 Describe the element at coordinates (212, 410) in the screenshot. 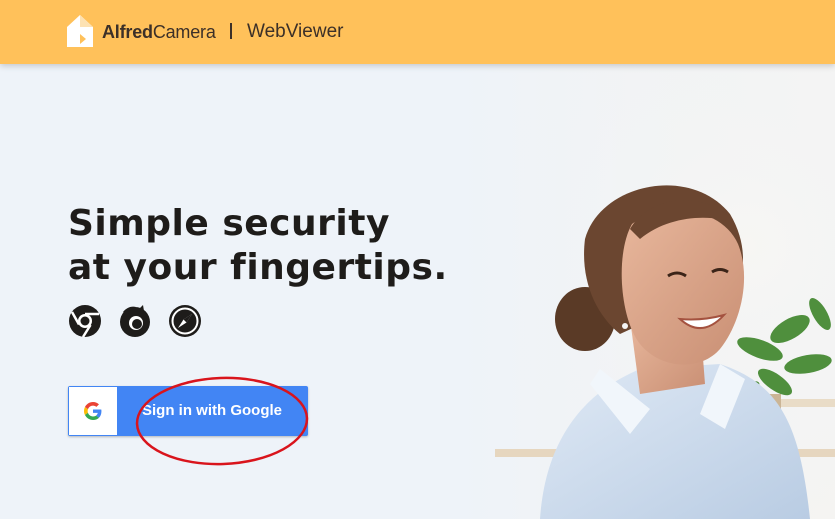

I see `sign-in-label: Sign in with Google` at that location.